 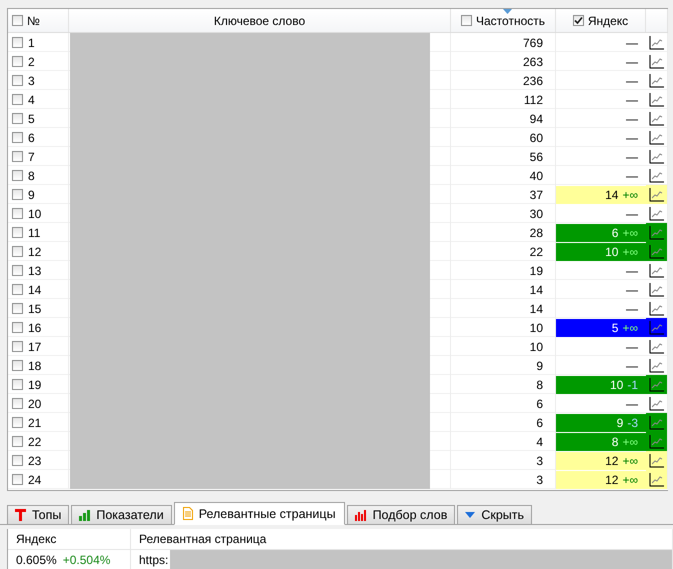 What do you see at coordinates (532, 43) in the screenshot?
I see `frequency-cell: 769` at bounding box center [532, 43].